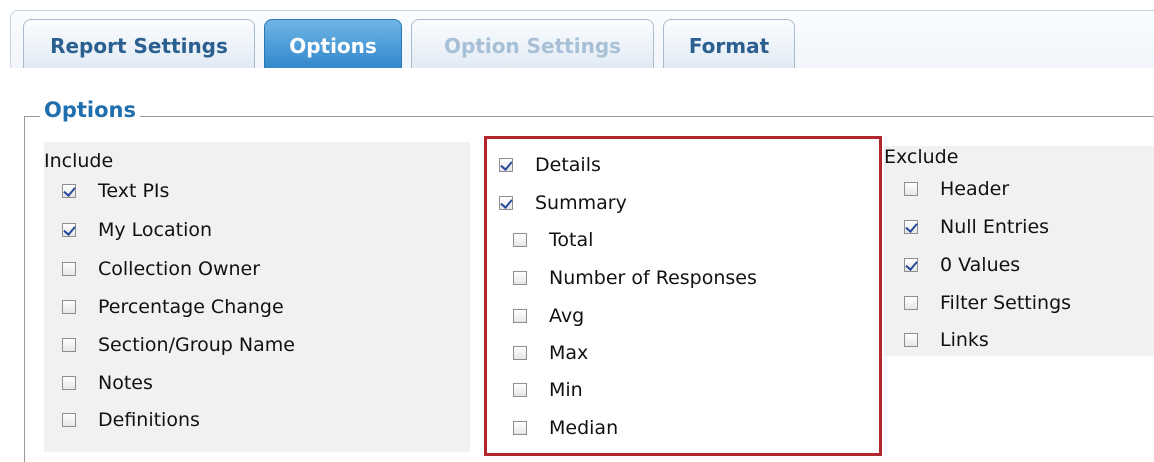  What do you see at coordinates (563, 203) in the screenshot?
I see `middle-item-summary: Summary` at bounding box center [563, 203].